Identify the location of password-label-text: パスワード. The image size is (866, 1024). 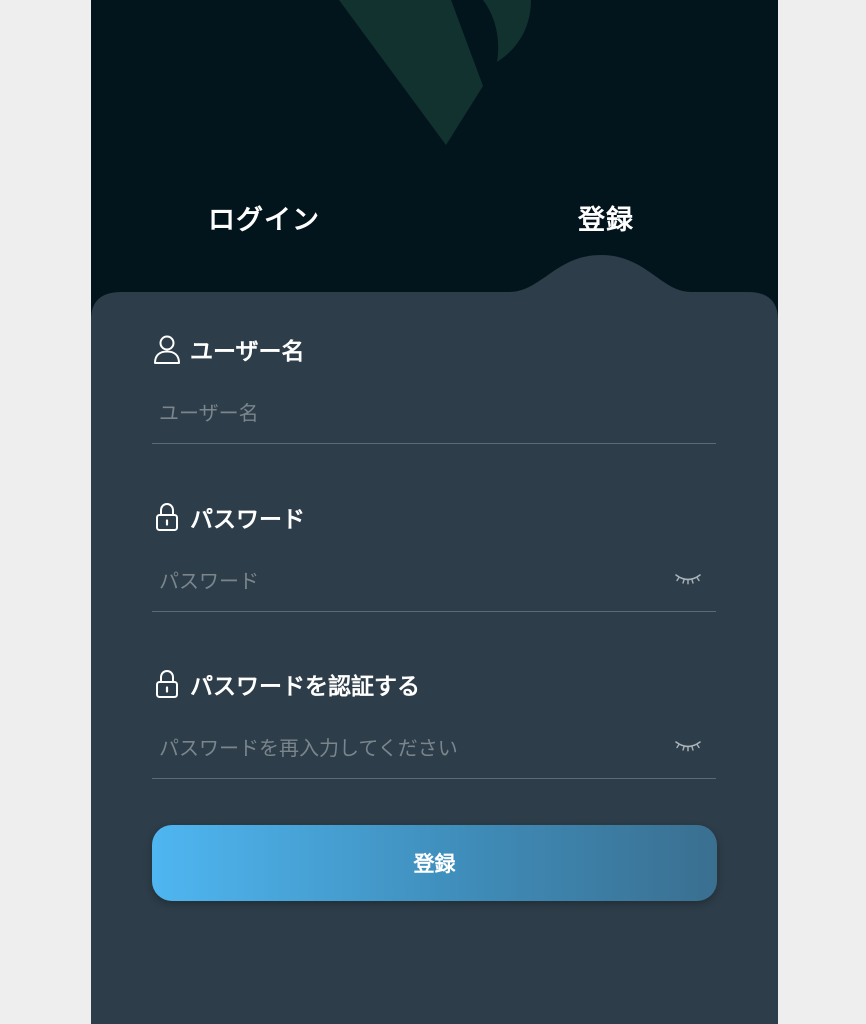
(247, 520).